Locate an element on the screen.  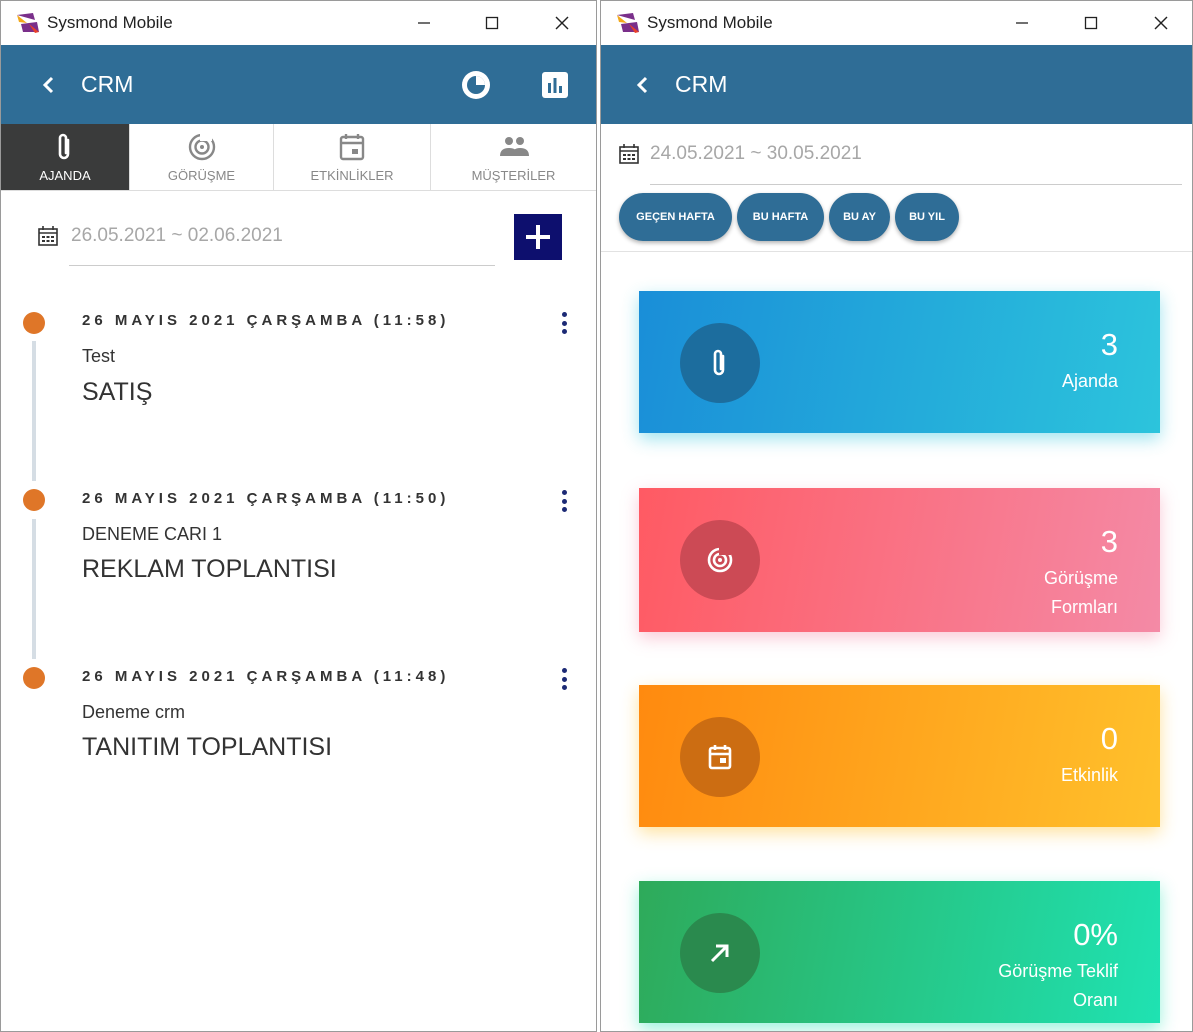
filter-this-month: BU AY is located at coordinates (859, 217).